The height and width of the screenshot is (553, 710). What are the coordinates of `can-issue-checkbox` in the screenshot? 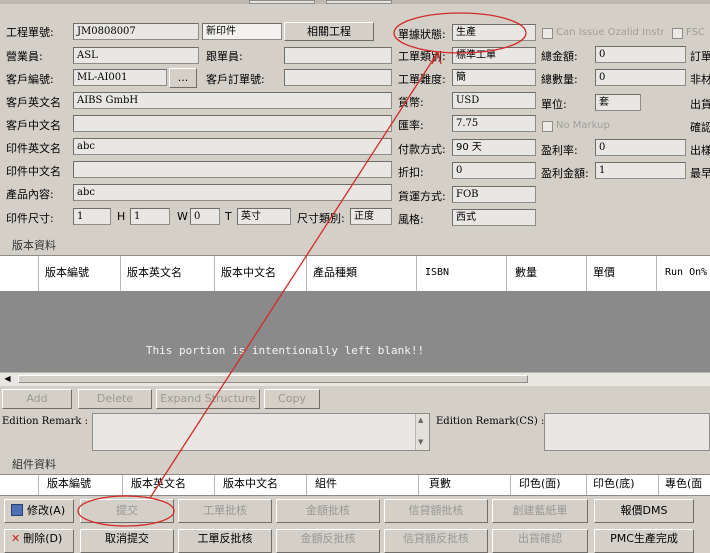 It's located at (547, 33).